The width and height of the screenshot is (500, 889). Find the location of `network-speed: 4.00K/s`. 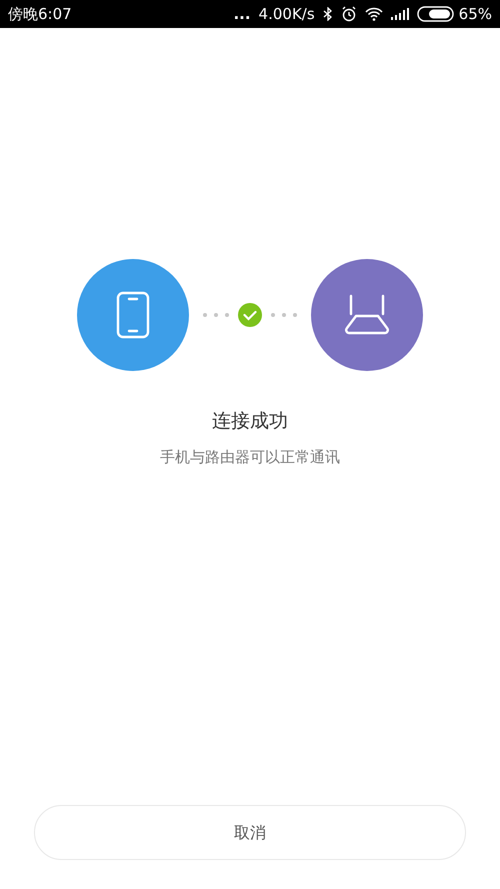

network-speed: 4.00K/s is located at coordinates (286, 14).